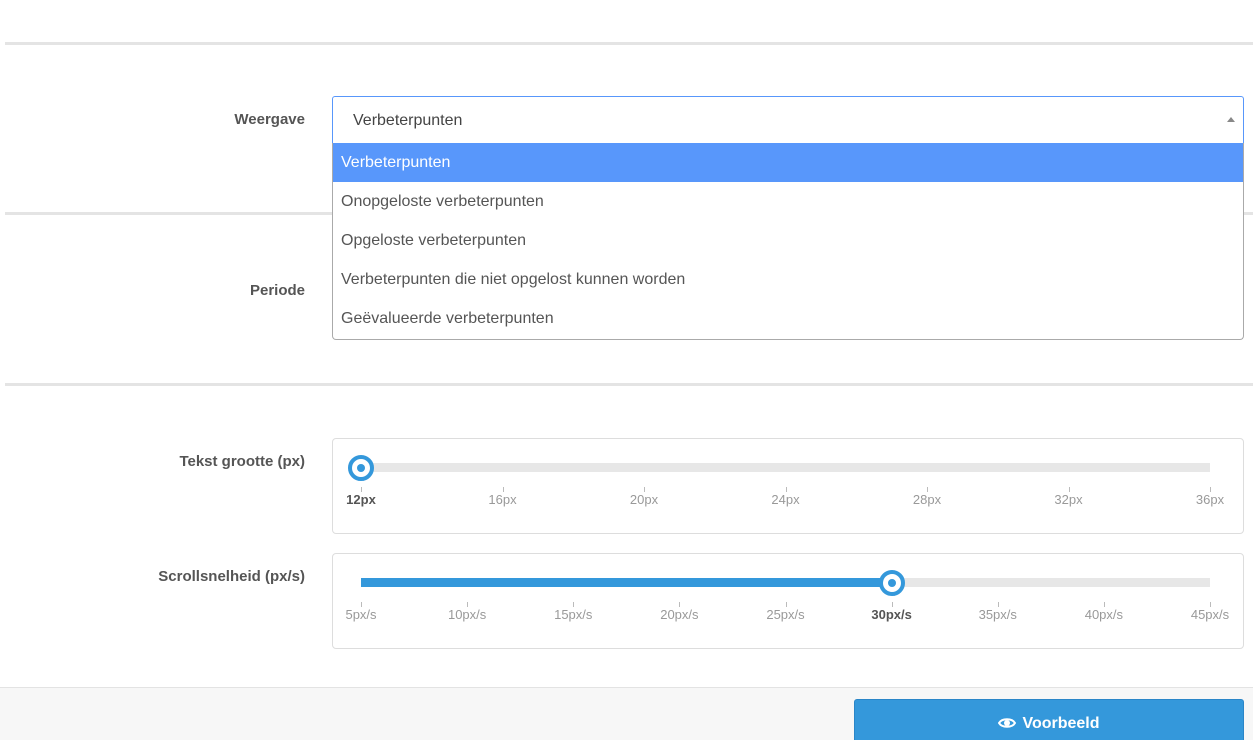 This screenshot has width=1253, height=740. What do you see at coordinates (1231, 119) in the screenshot?
I see `caret-up-icon` at bounding box center [1231, 119].